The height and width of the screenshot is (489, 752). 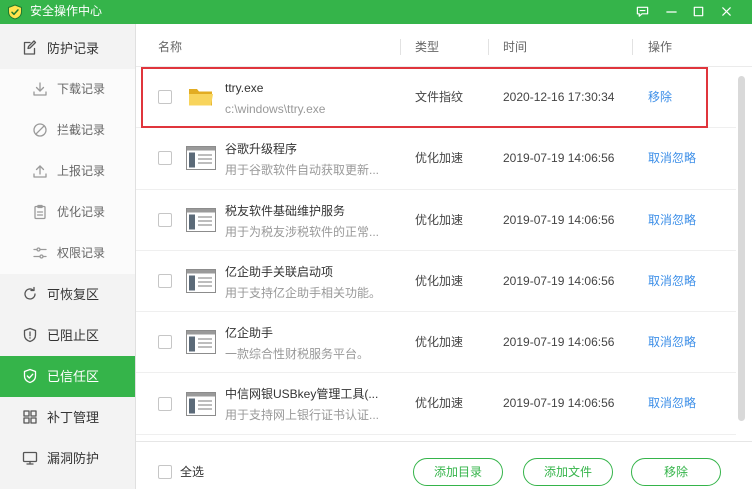 I want to click on footer-bar: 全选 添加目录 添加文件 移除, so click(x=444, y=465).